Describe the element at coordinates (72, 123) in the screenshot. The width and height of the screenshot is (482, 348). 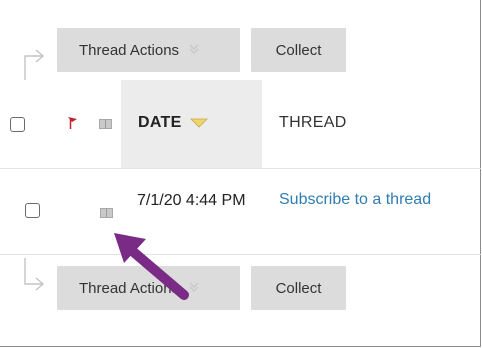
I see `flag-icon` at that location.